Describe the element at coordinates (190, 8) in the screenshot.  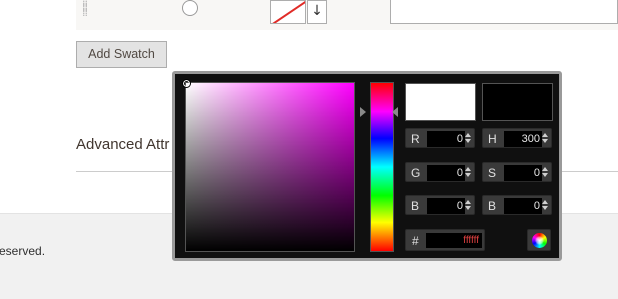
I see `default-radio` at that location.